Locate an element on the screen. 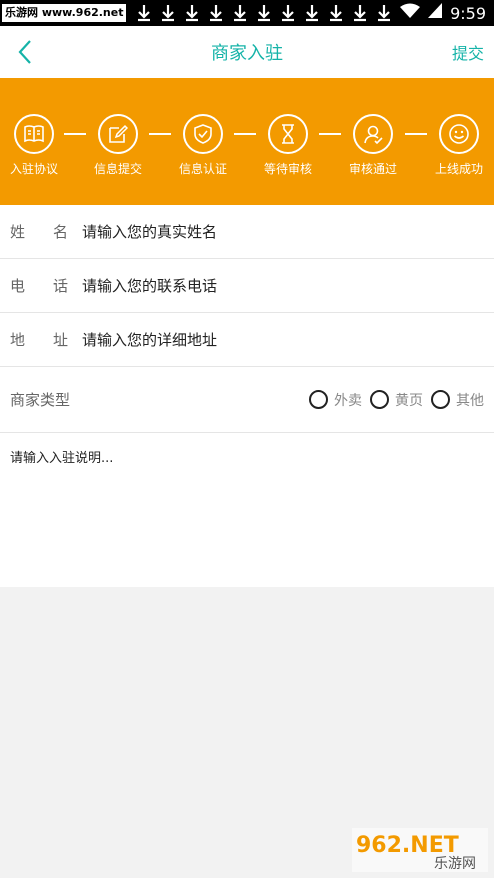 The image size is (494, 878). step-online: 上线成功 is located at coordinates (456, 145).